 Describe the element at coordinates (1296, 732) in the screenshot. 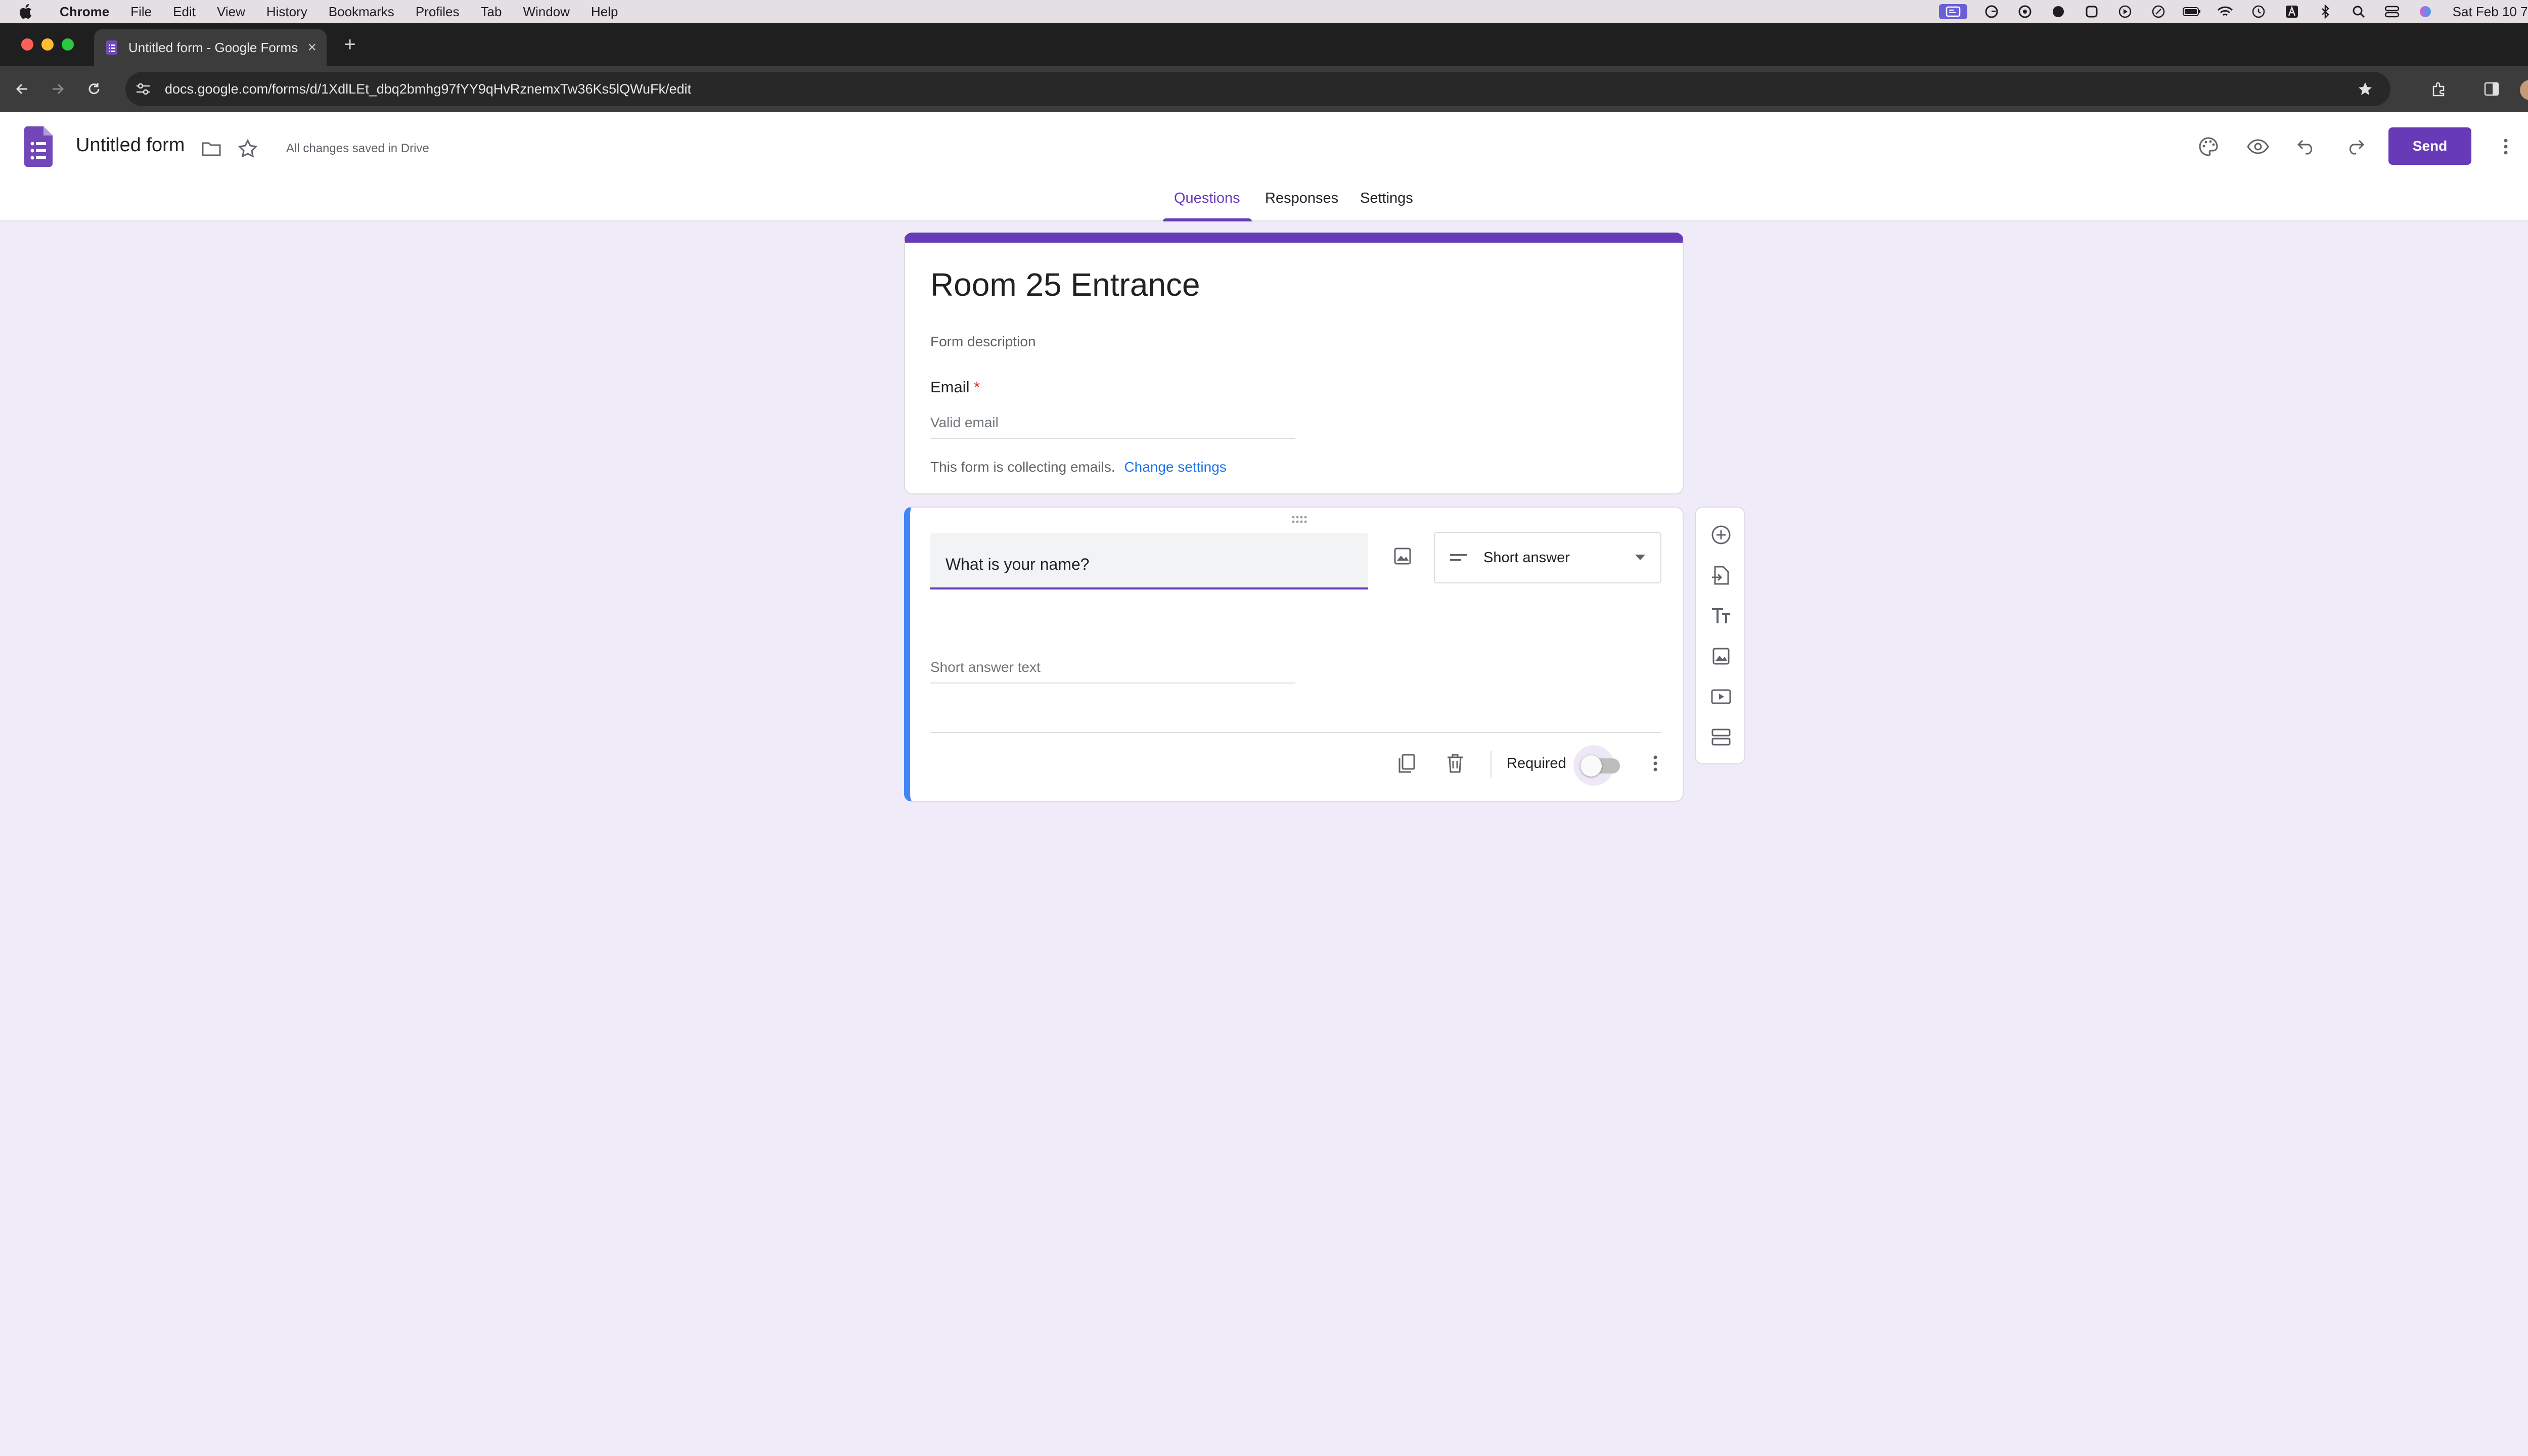

I see `question-footer-divider` at that location.